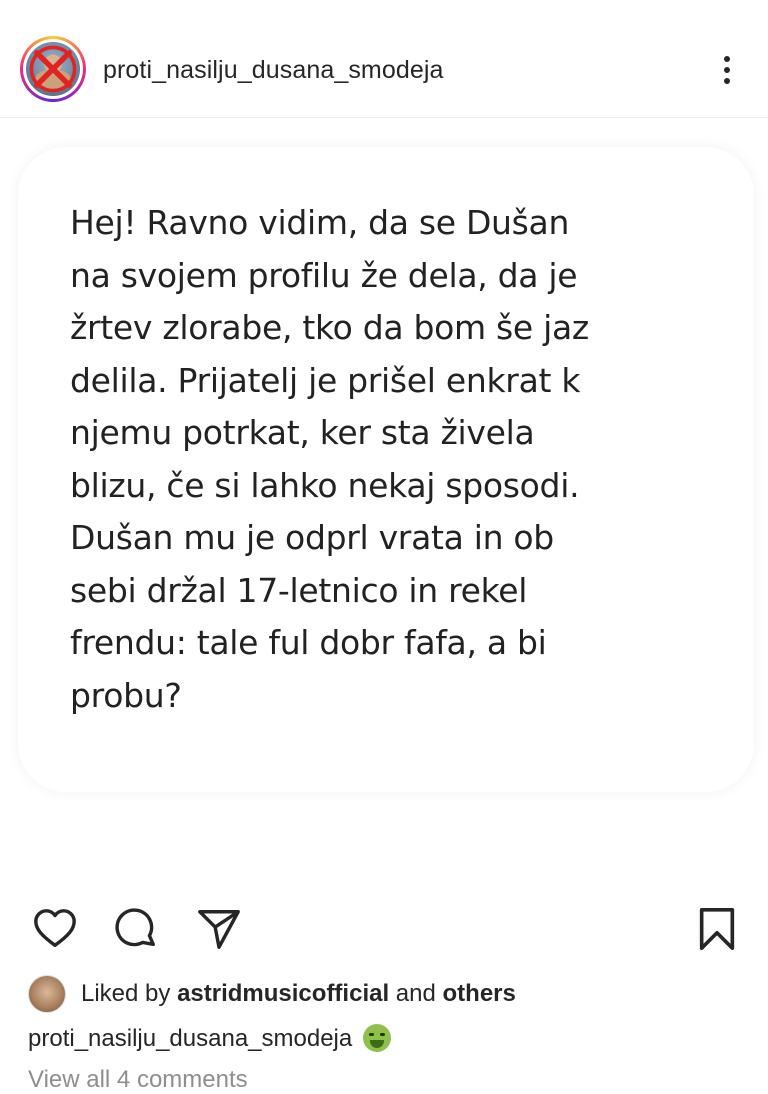  Describe the element at coordinates (479, 993) in the screenshot. I see `likes-others: others` at that location.